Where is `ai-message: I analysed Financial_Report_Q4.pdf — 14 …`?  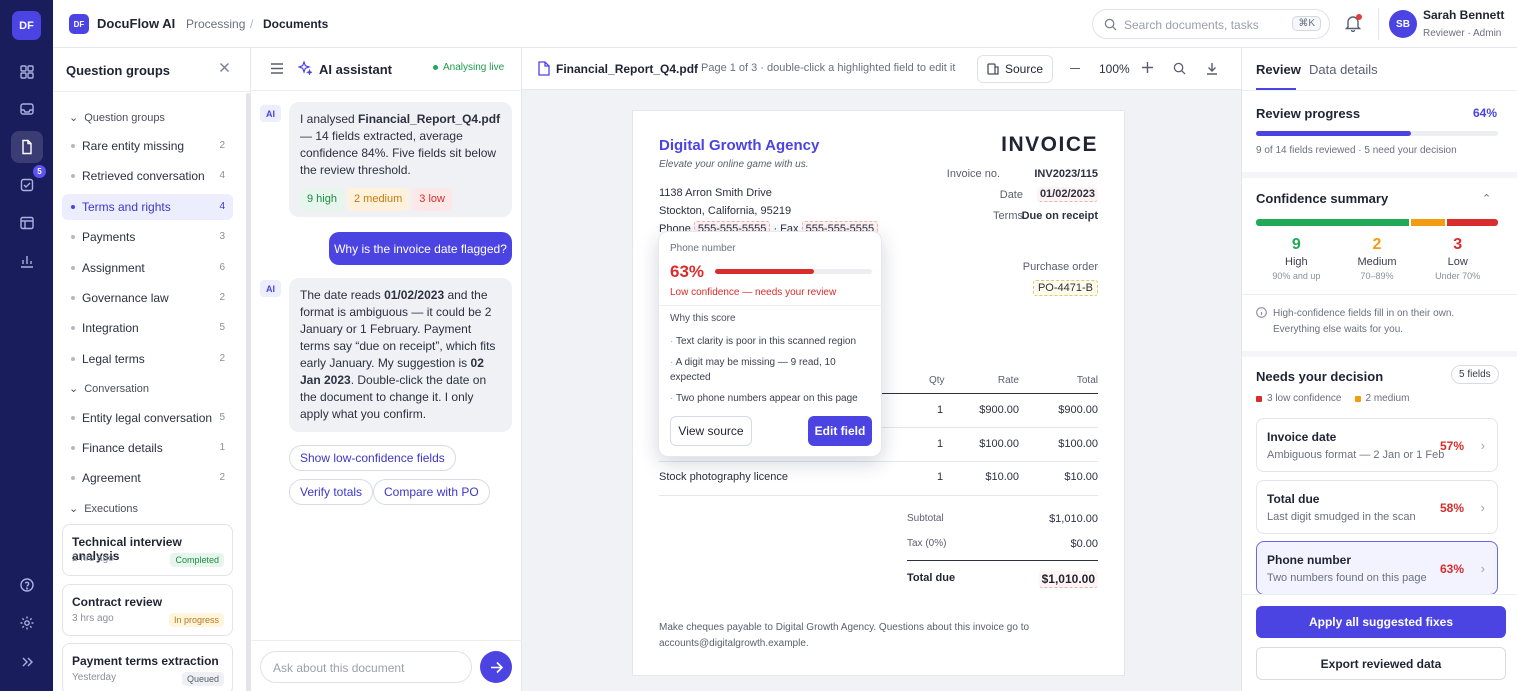
ai-message: I analysed Financial_Report_Q4.pdf — 14 … is located at coordinates (400, 159).